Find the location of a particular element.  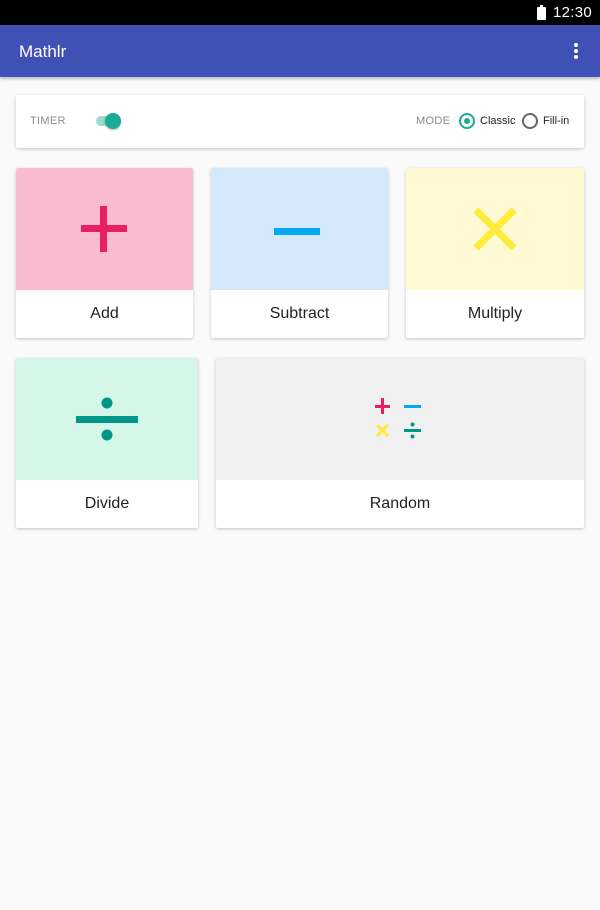

subtract-label: Subtract is located at coordinates (299, 313).